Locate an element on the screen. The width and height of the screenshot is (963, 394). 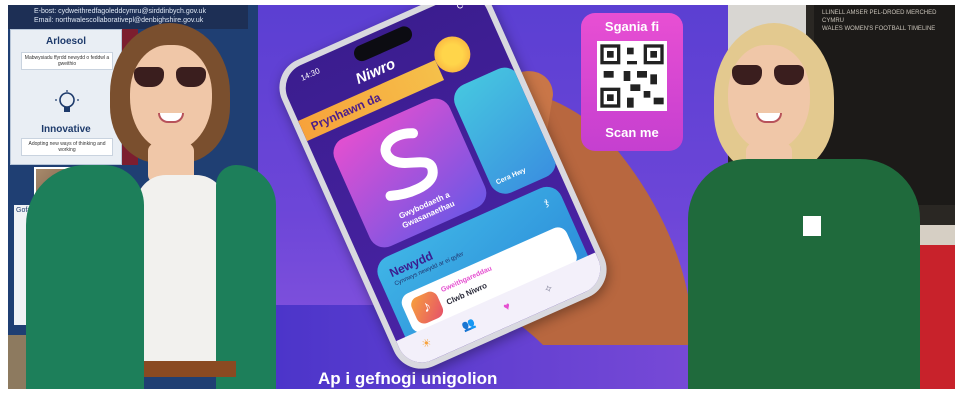
belt is located at coordinates (190, 369).